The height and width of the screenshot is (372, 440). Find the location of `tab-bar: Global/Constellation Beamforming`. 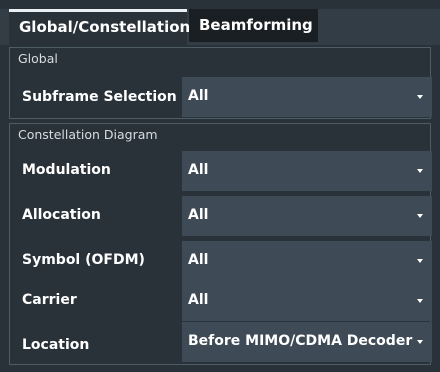

tab-bar: Global/Constellation Beamforming is located at coordinates (220, 27).